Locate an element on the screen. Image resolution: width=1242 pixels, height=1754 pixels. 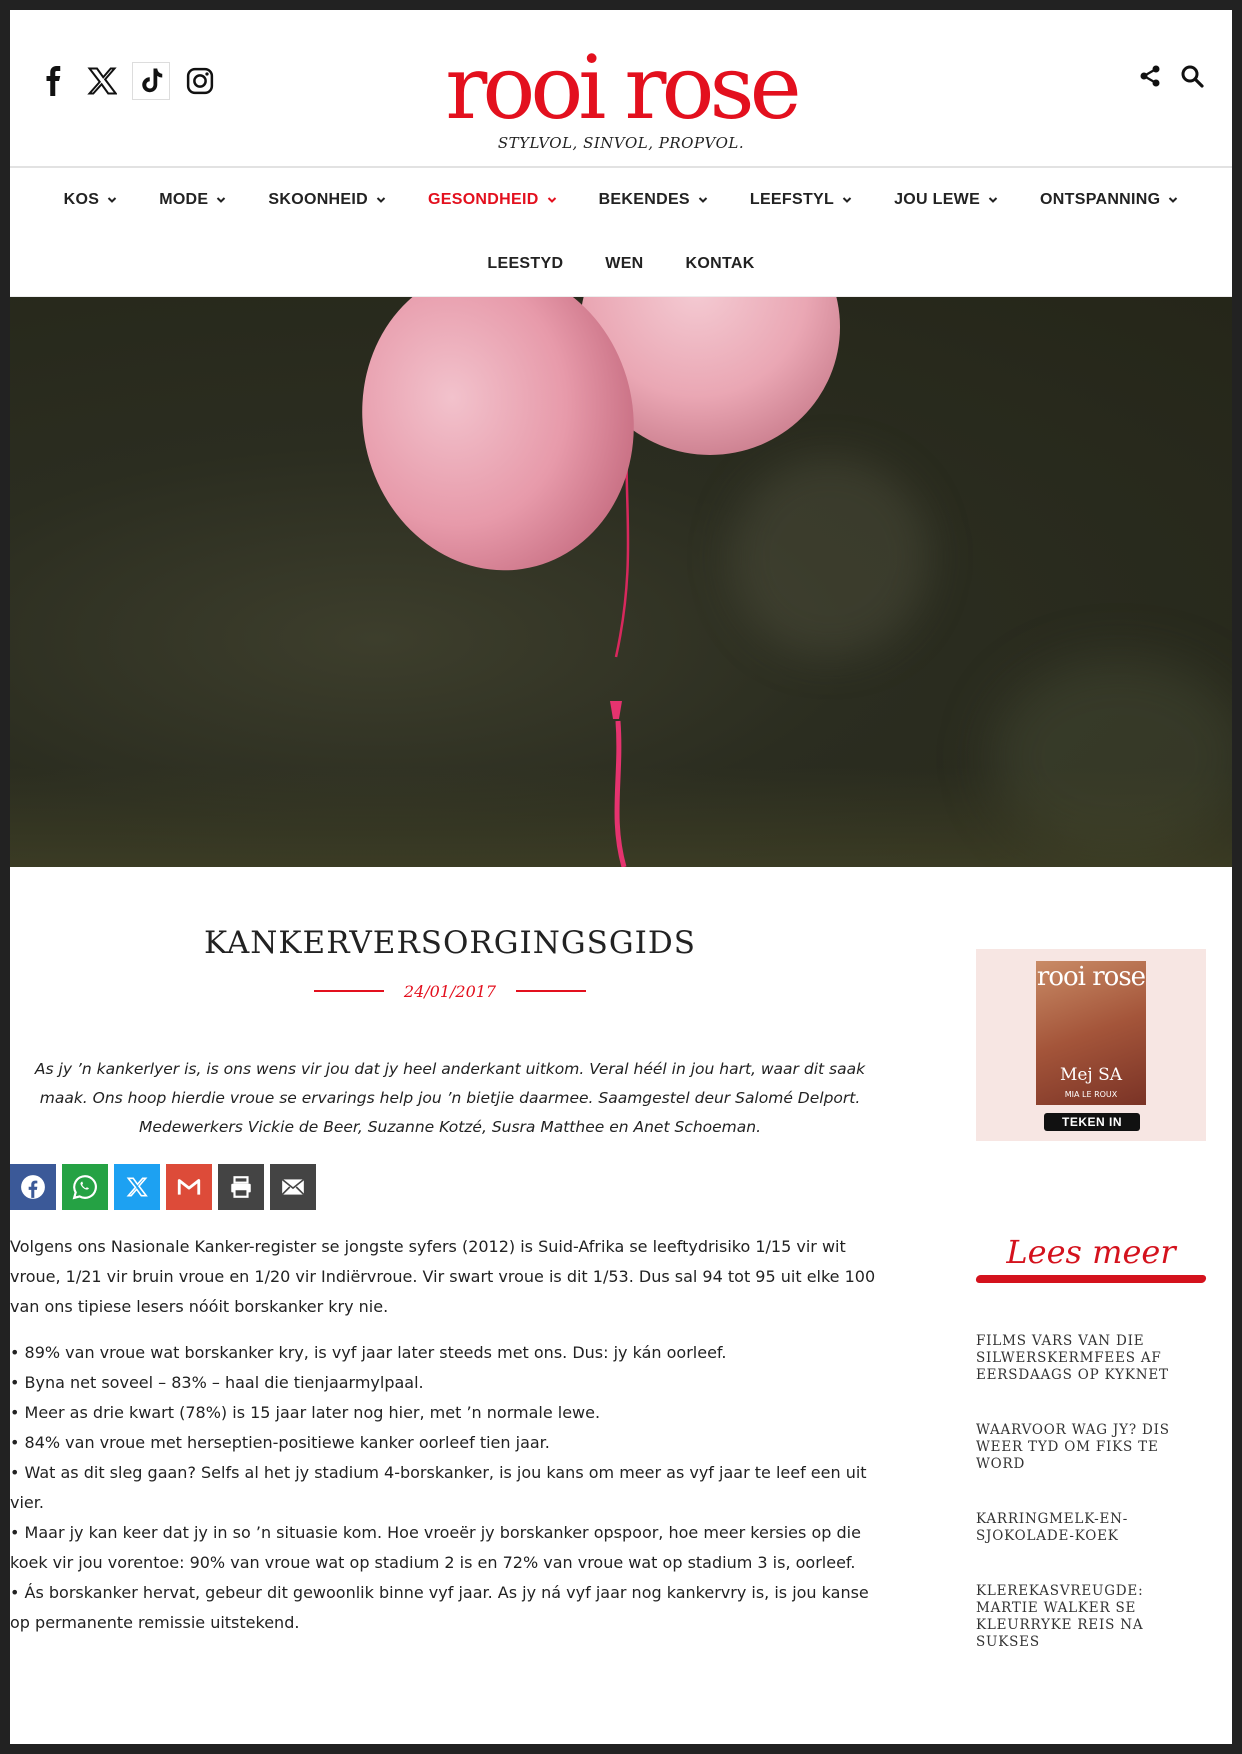
article-title: KANKERVERSORGINGSGIDS is located at coordinates (450, 943).